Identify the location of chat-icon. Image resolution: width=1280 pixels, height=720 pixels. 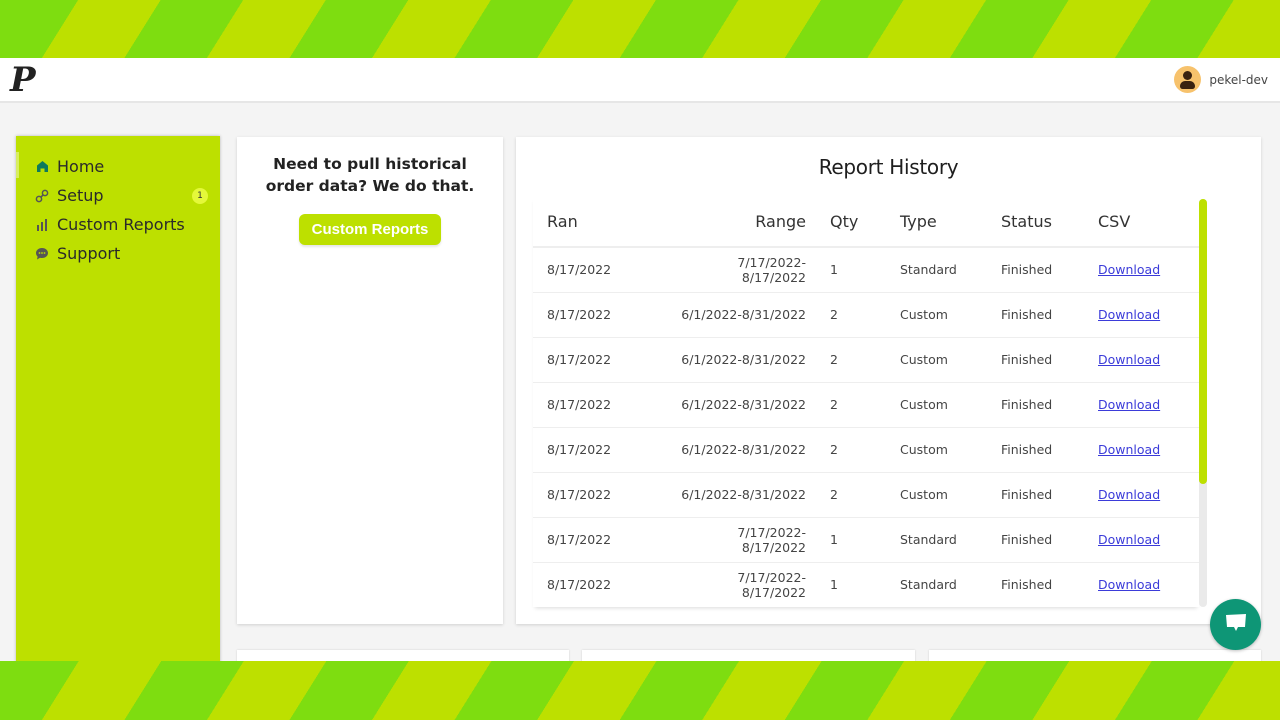
(1236, 625).